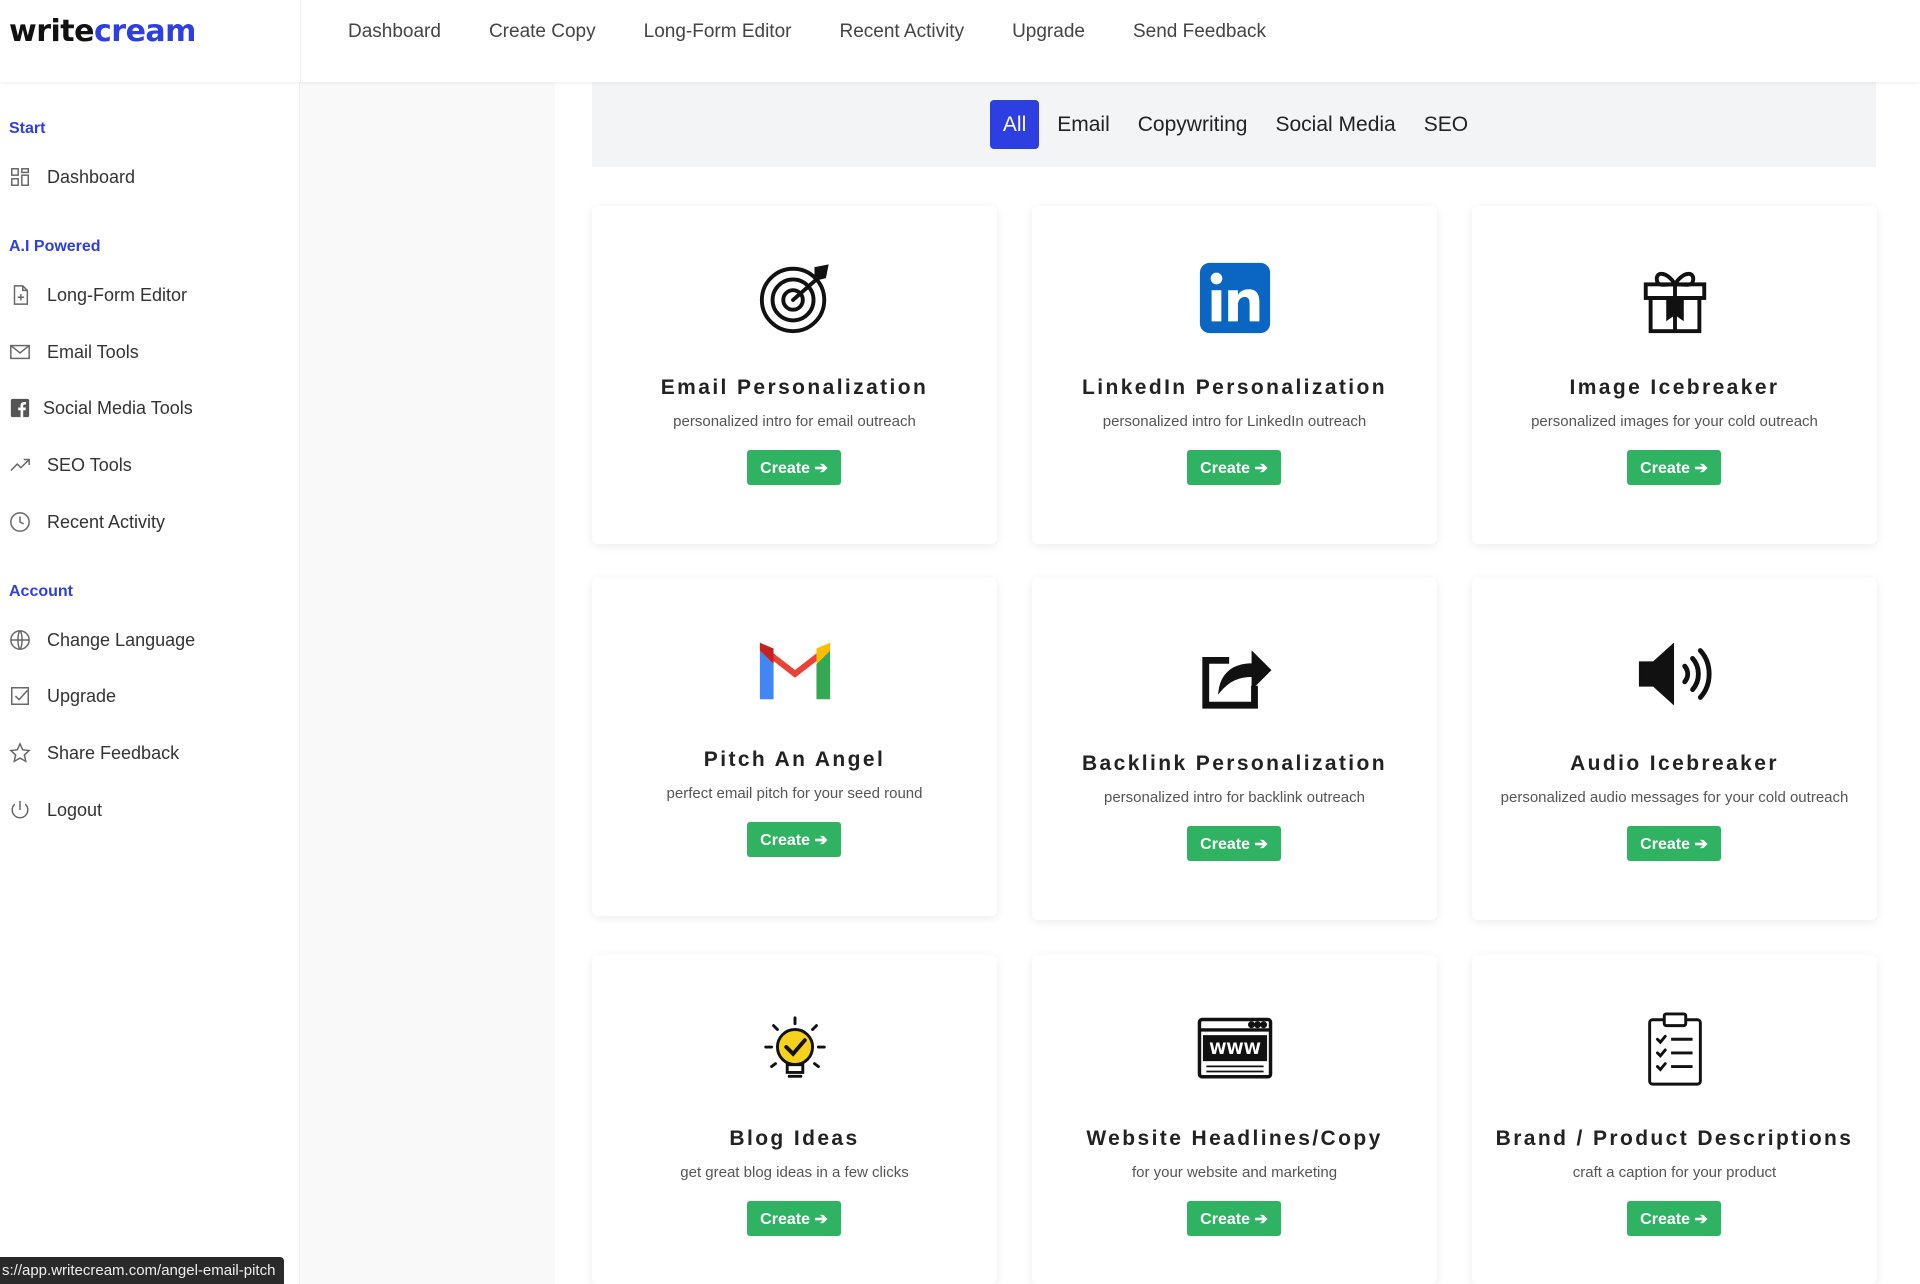 The height and width of the screenshot is (1284, 1920). Describe the element at coordinates (1674, 763) in the screenshot. I see `card-title: Audio Icebreaker` at that location.